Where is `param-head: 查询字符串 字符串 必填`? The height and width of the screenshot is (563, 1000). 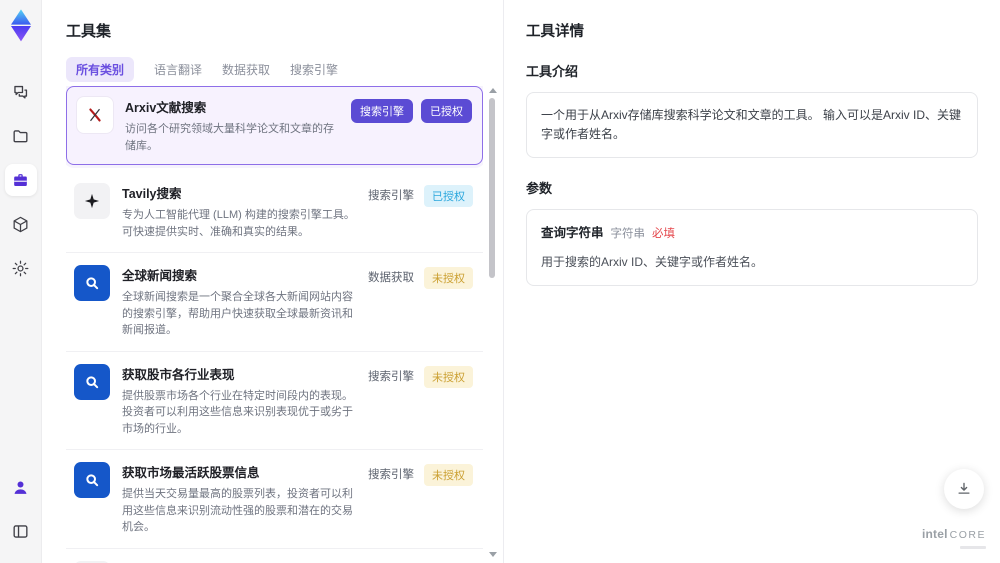
param-head: 查询字符串 字符串 必填 is located at coordinates (752, 233).